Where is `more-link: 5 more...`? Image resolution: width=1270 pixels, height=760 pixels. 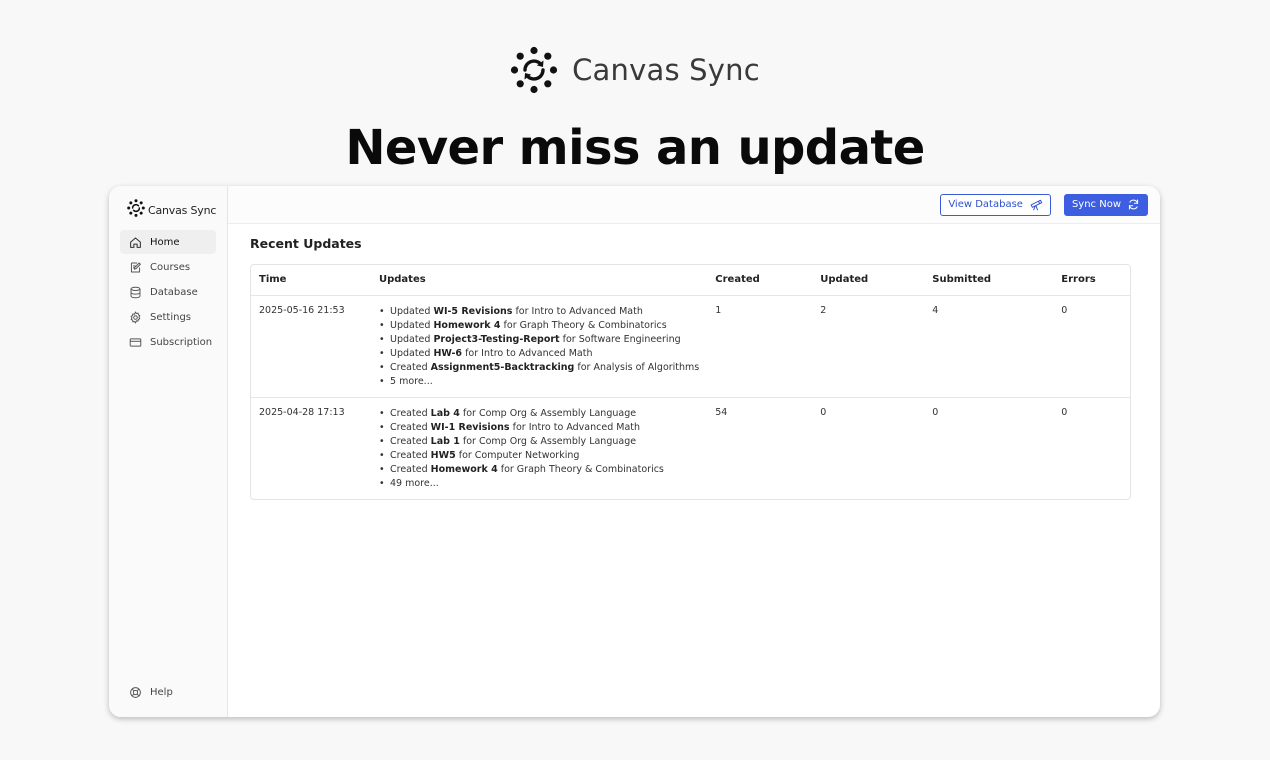 more-link: 5 more... is located at coordinates (539, 382).